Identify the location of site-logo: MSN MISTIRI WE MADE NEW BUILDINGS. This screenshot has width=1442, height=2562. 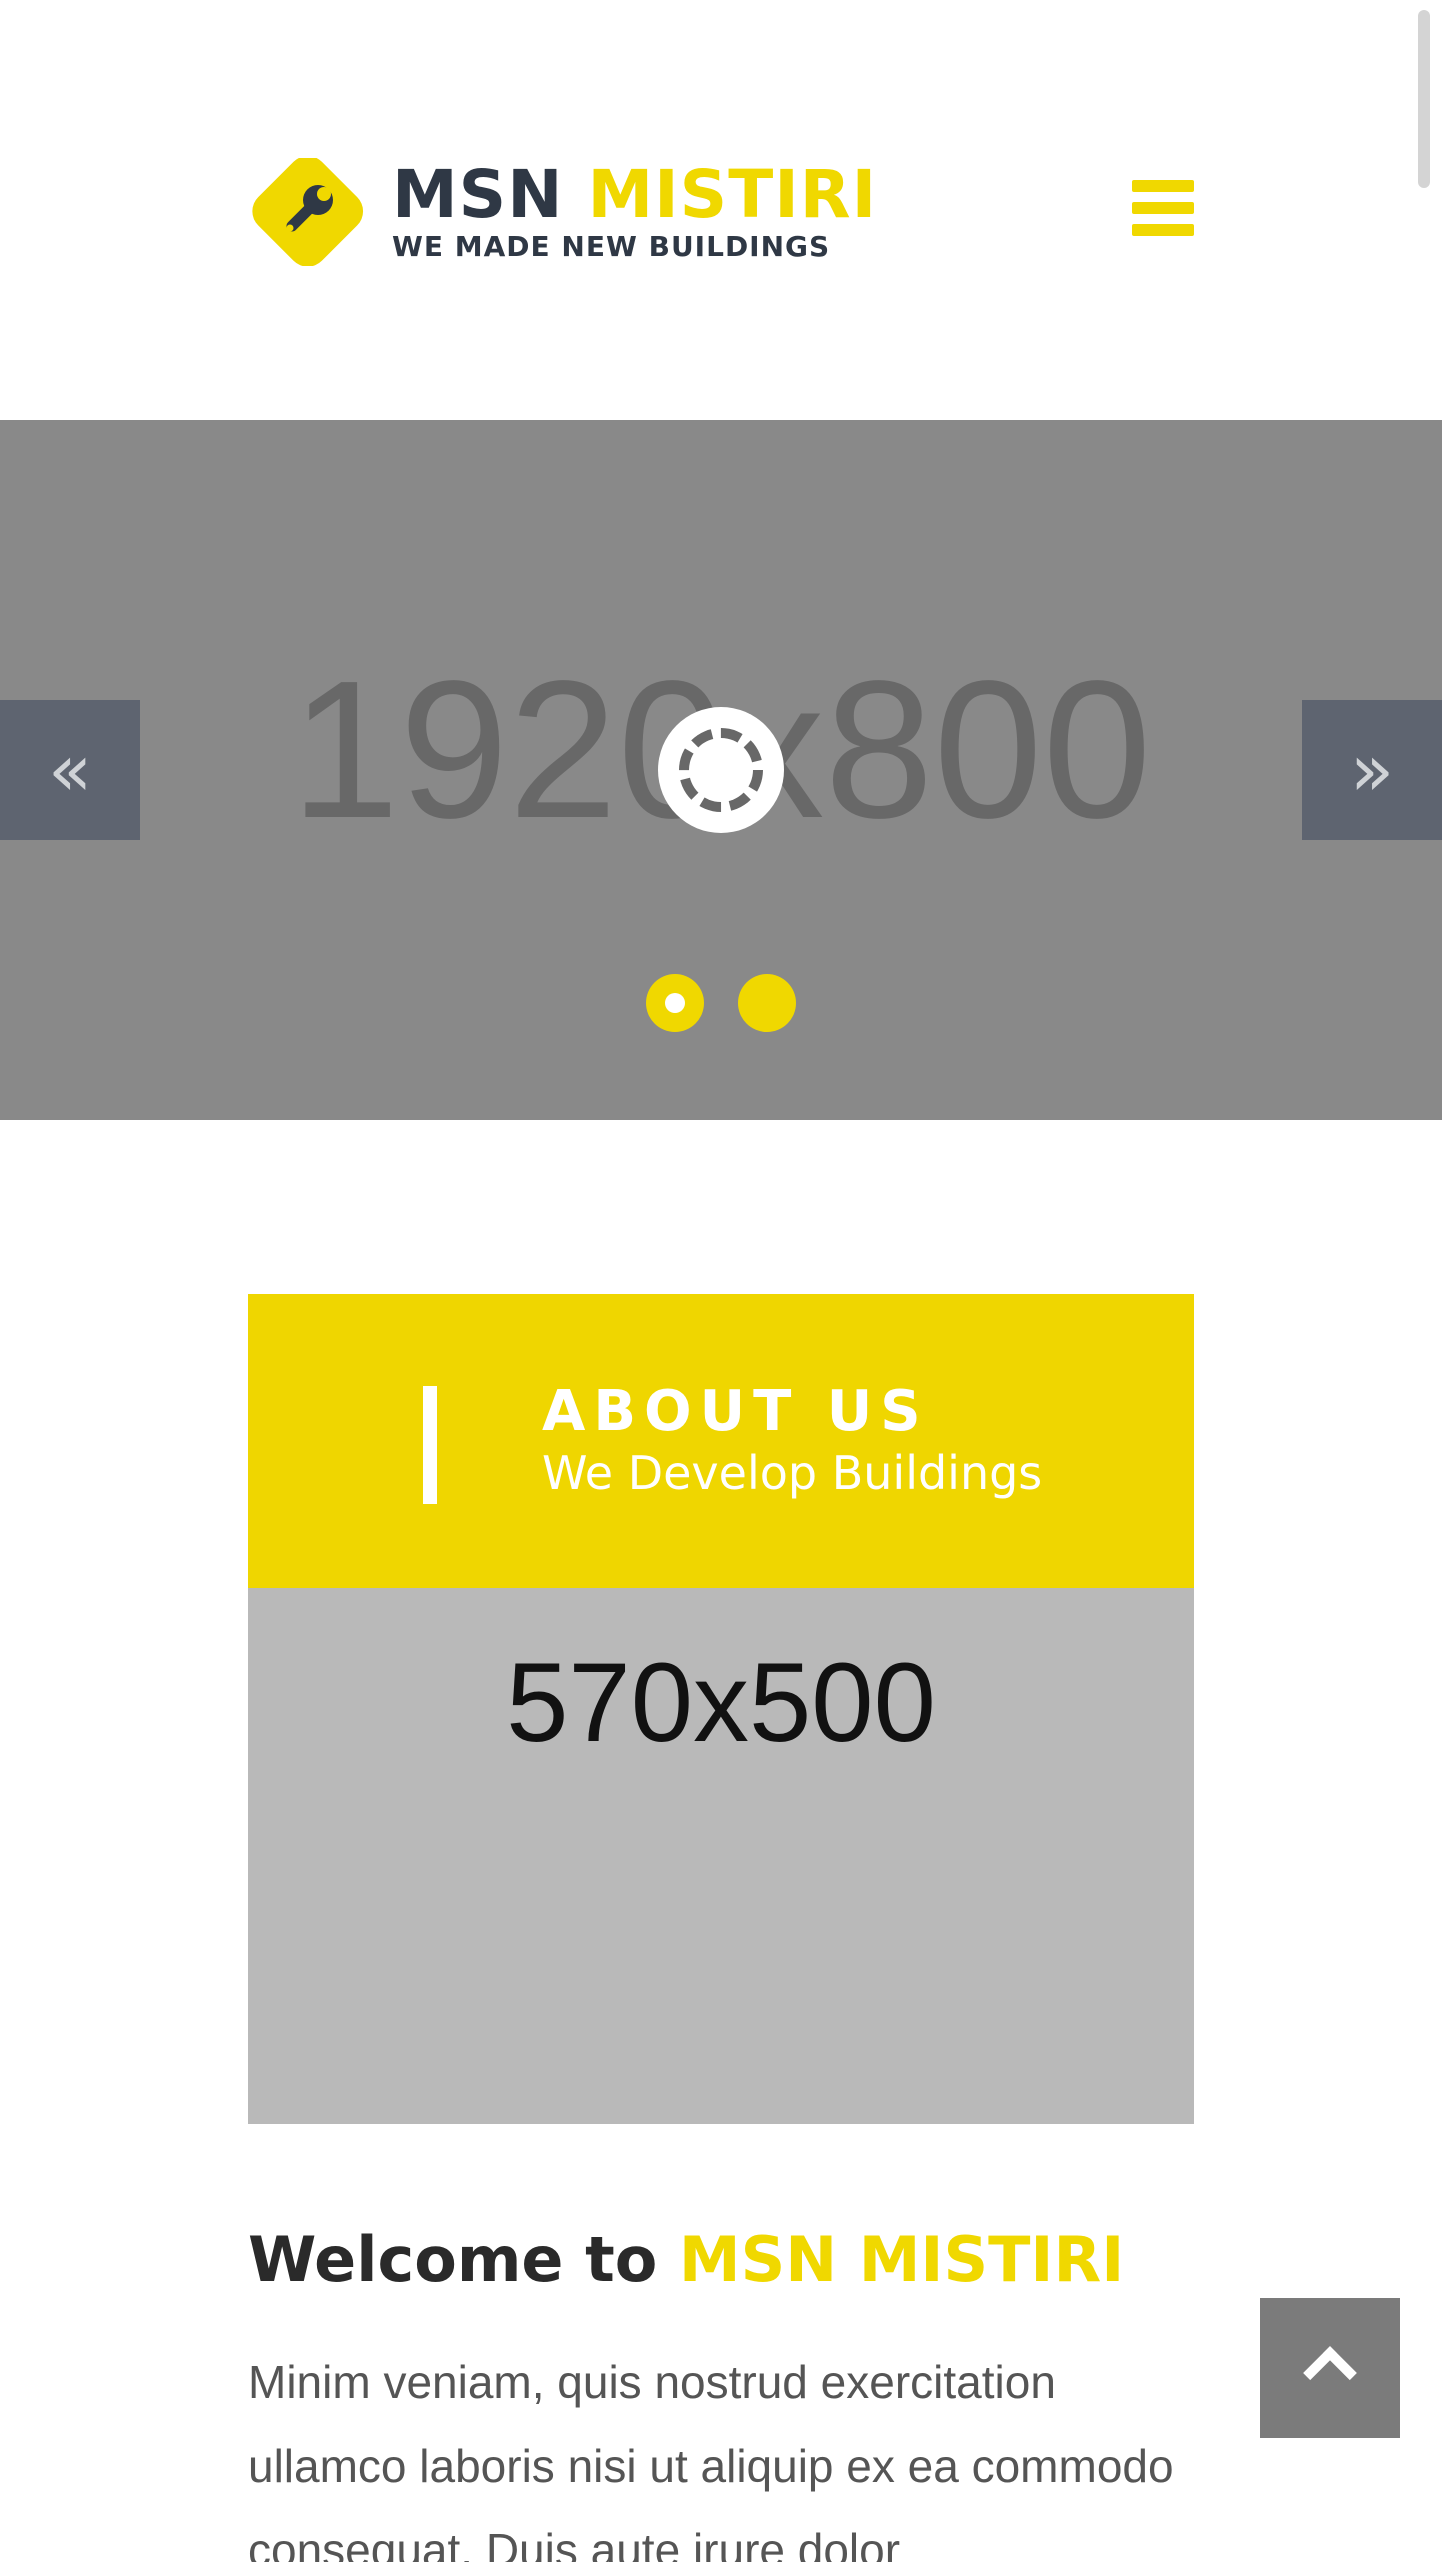
(562, 212).